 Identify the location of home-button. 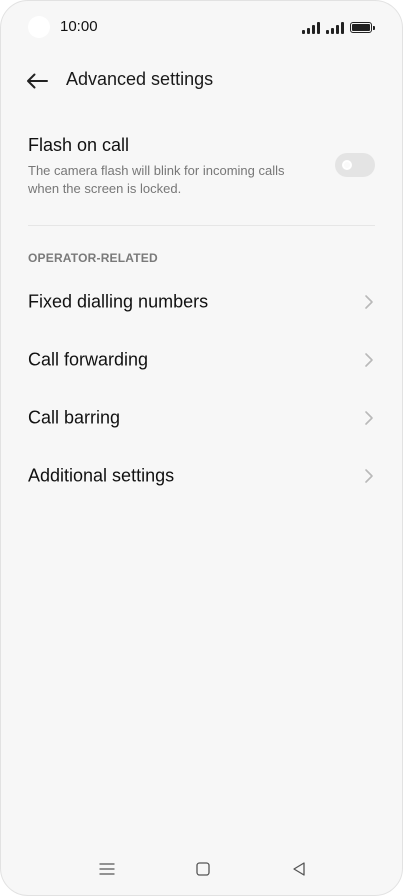
(203, 869).